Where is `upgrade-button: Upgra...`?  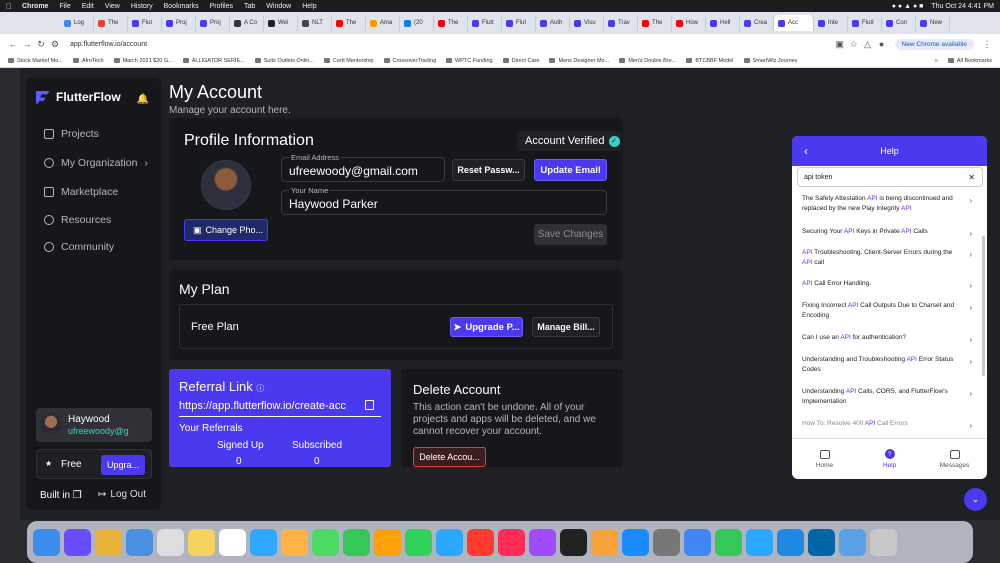
upgrade-button: Upgra... is located at coordinates (122, 465).